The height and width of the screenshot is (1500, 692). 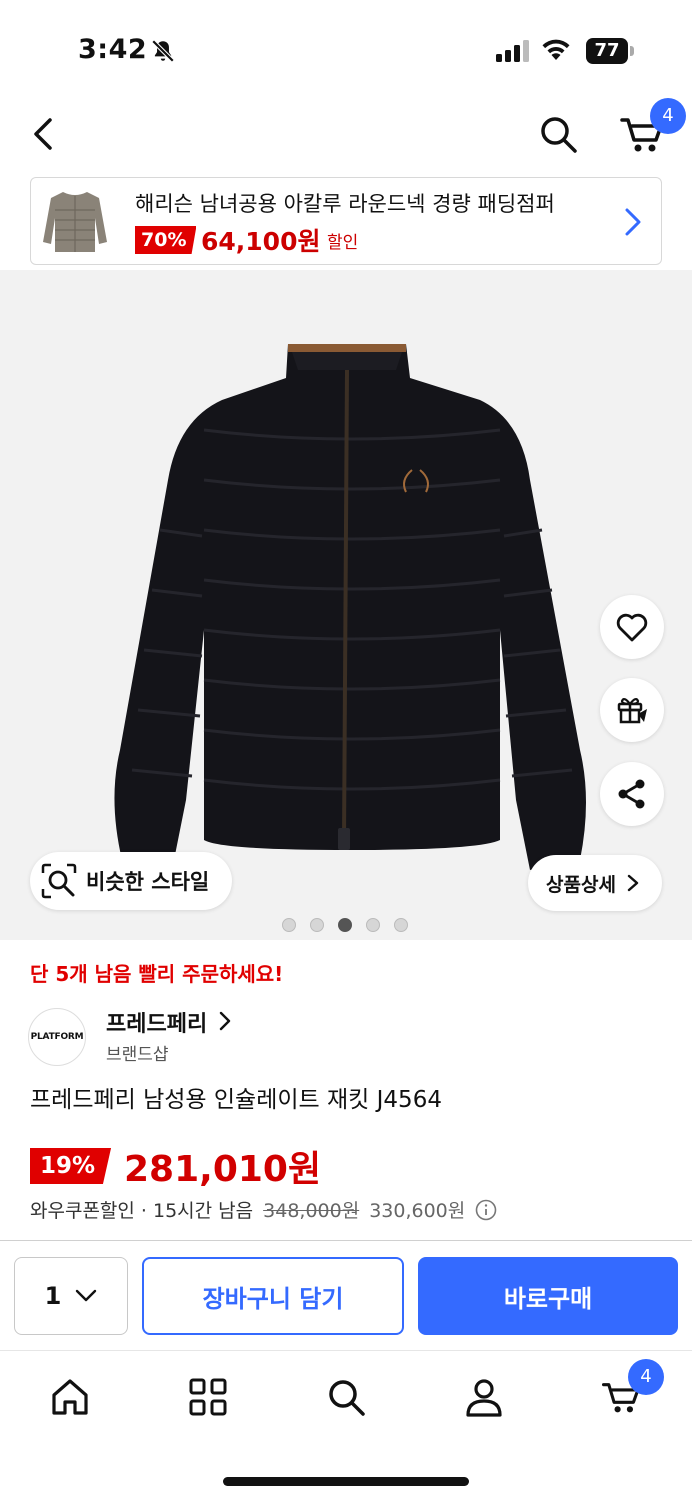 What do you see at coordinates (157, 974) in the screenshot?
I see `stock-notice: 단 5개 남음 빨리 주문하세요!` at bounding box center [157, 974].